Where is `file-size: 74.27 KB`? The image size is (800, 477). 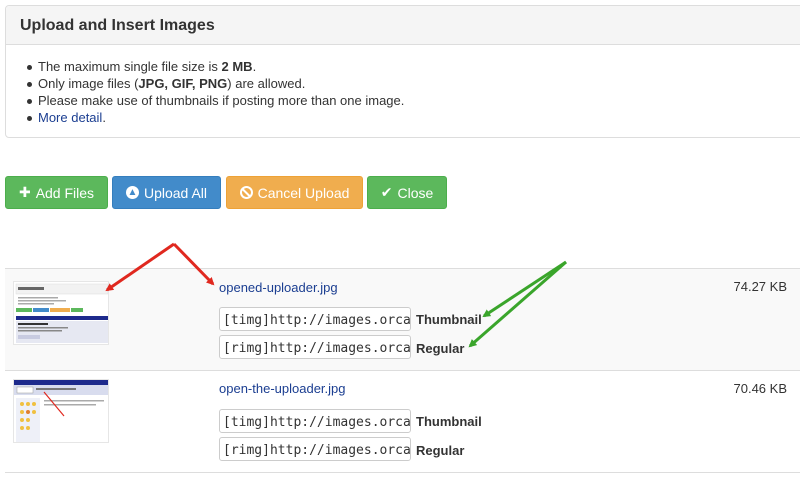
file-size: 74.27 KB is located at coordinates (760, 286).